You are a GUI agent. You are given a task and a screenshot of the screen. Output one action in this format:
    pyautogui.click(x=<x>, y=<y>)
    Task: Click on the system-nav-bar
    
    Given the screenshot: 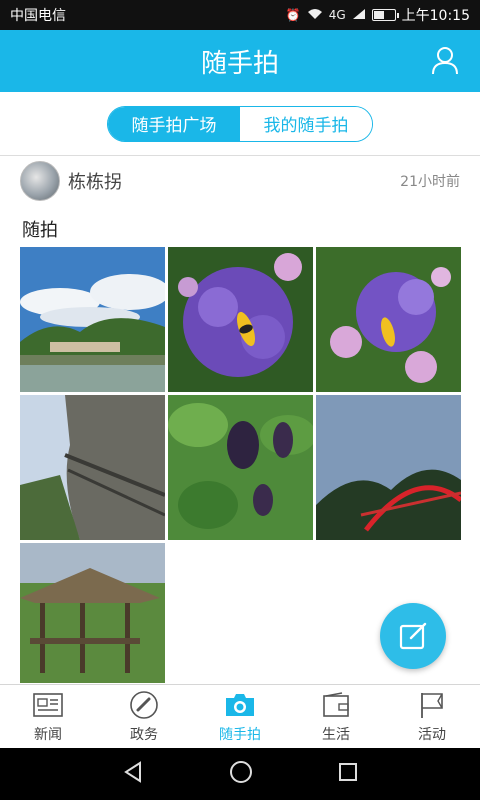 What is the action you would take?
    pyautogui.click(x=240, y=774)
    